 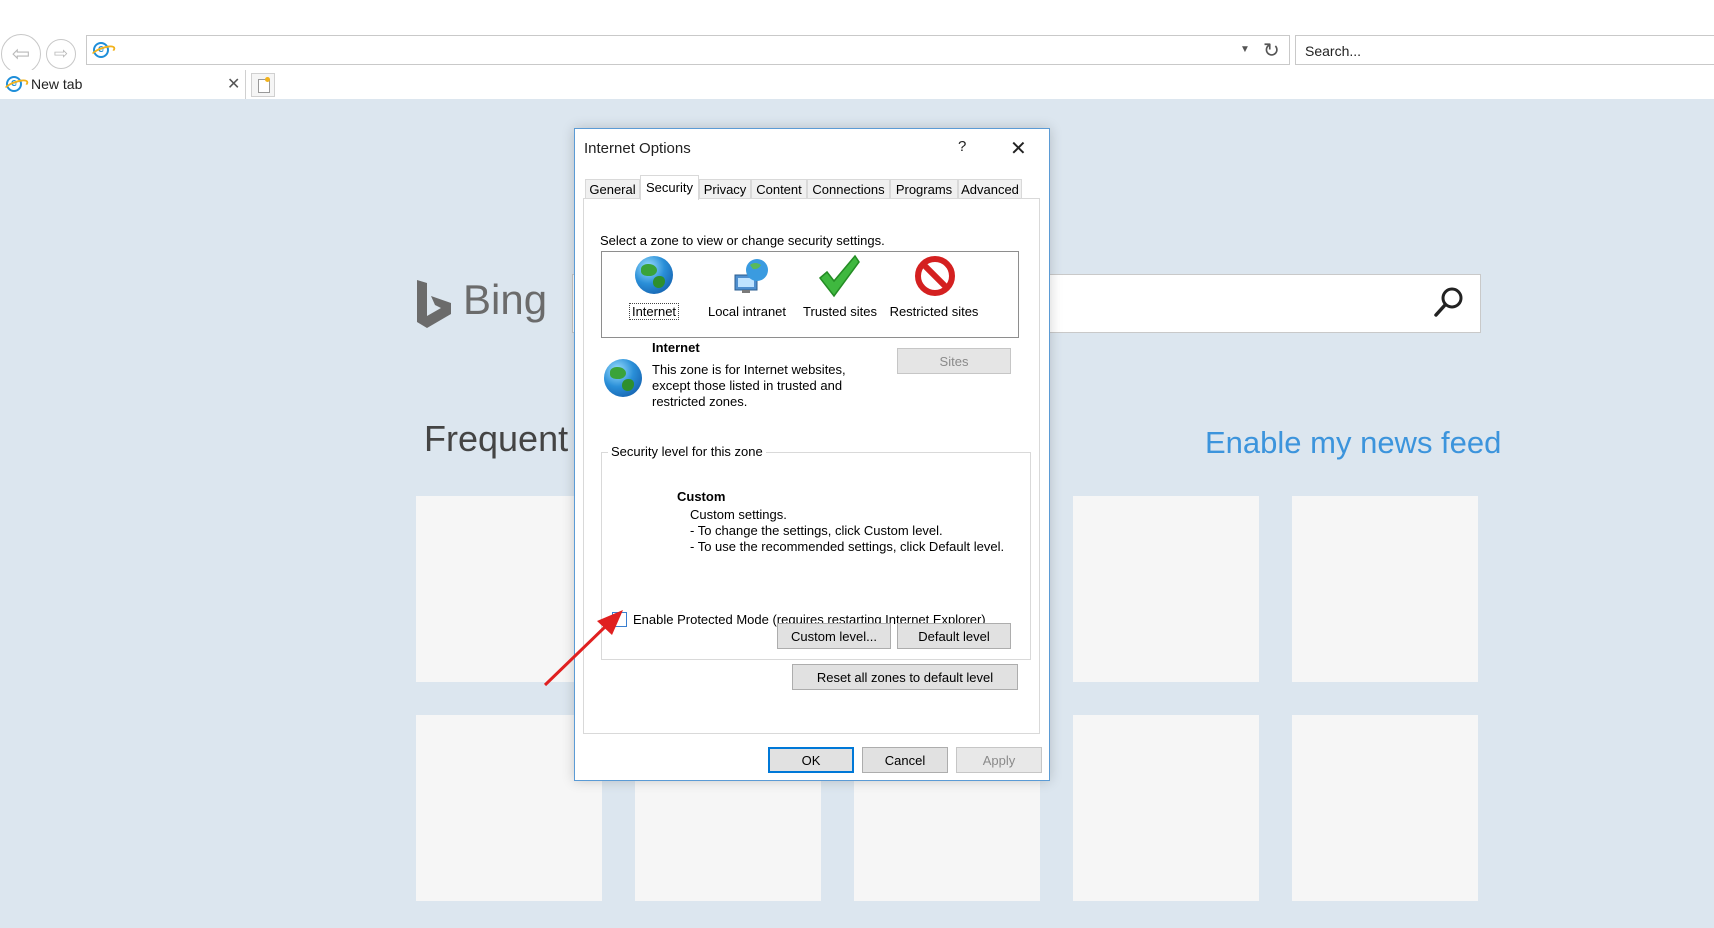 I want to click on enable-news-feed-link: Enable my news feed, so click(x=1353, y=443).